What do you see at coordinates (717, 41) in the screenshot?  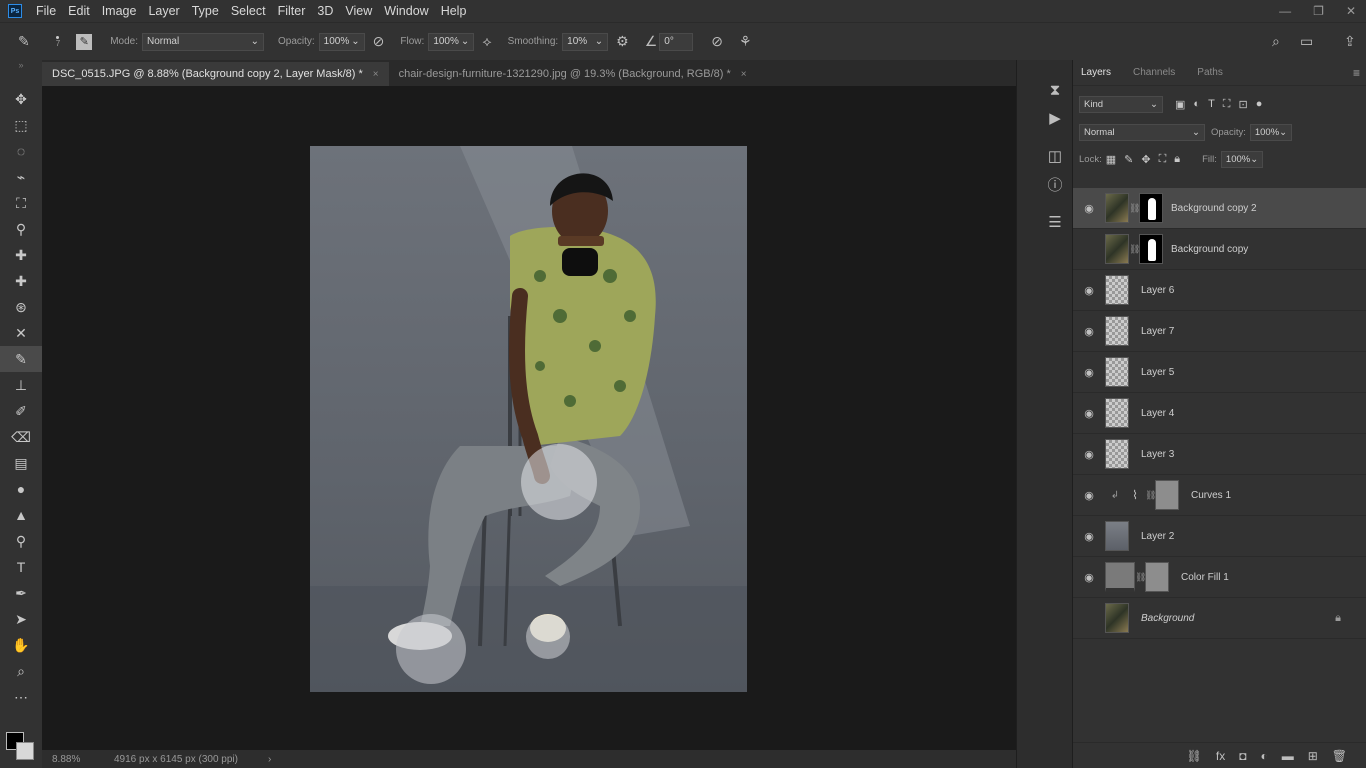 I see `pressure-size-icon: ⊘` at bounding box center [717, 41].